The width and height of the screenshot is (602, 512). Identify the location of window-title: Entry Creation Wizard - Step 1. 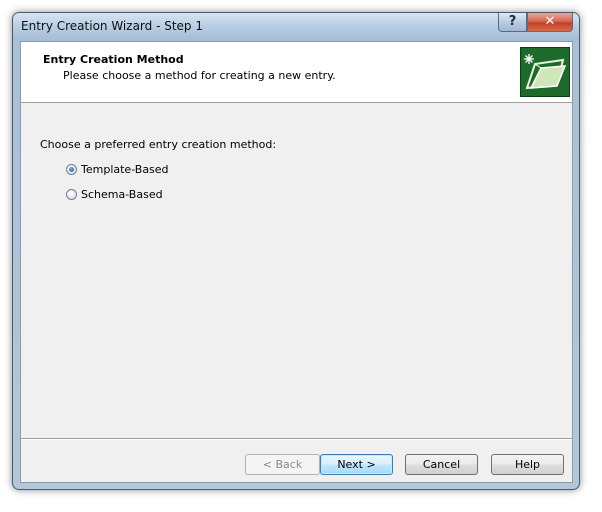
(112, 26).